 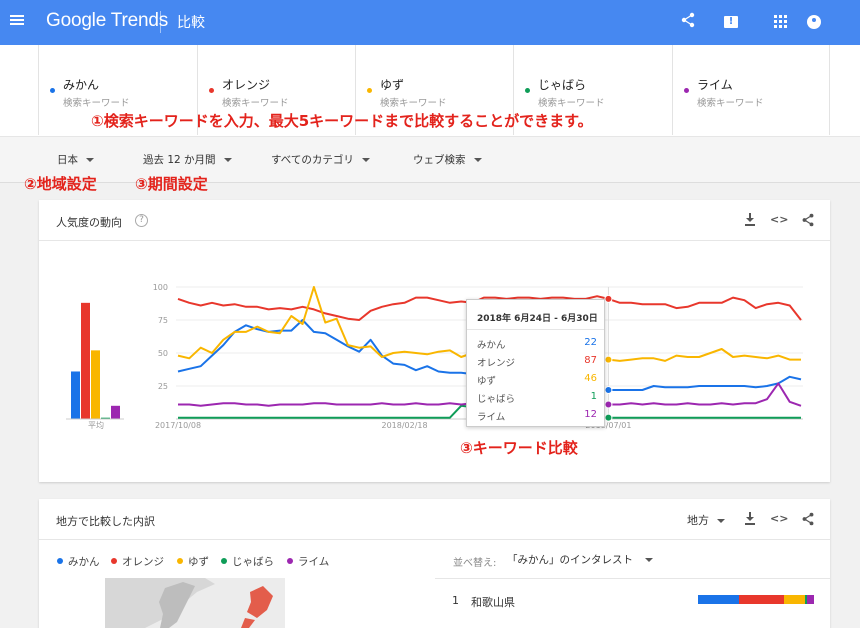 What do you see at coordinates (78, 561) in the screenshot?
I see `legend-item: みかん` at bounding box center [78, 561].